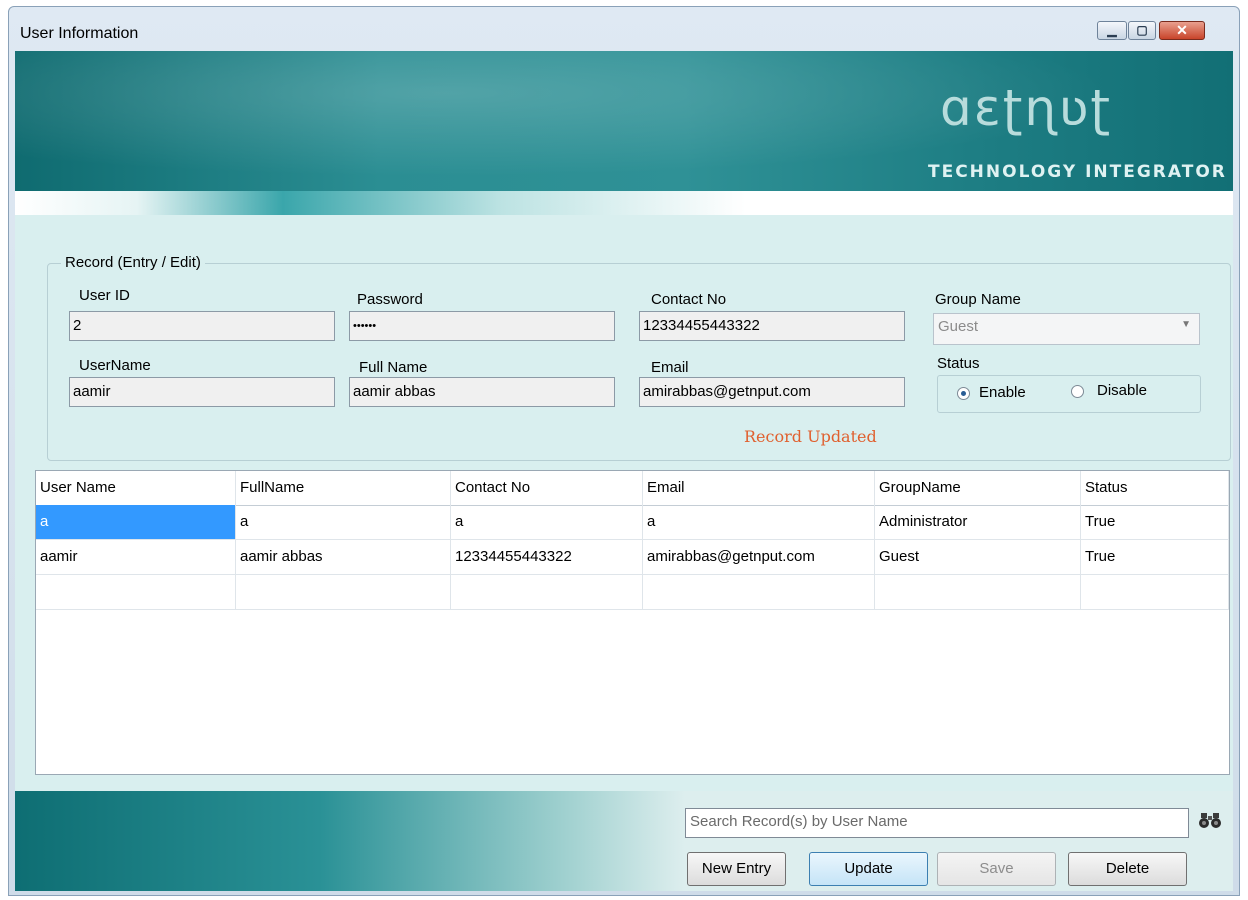 The width and height of the screenshot is (1248, 900). I want to click on new-entry-button: New Entry, so click(736, 869).